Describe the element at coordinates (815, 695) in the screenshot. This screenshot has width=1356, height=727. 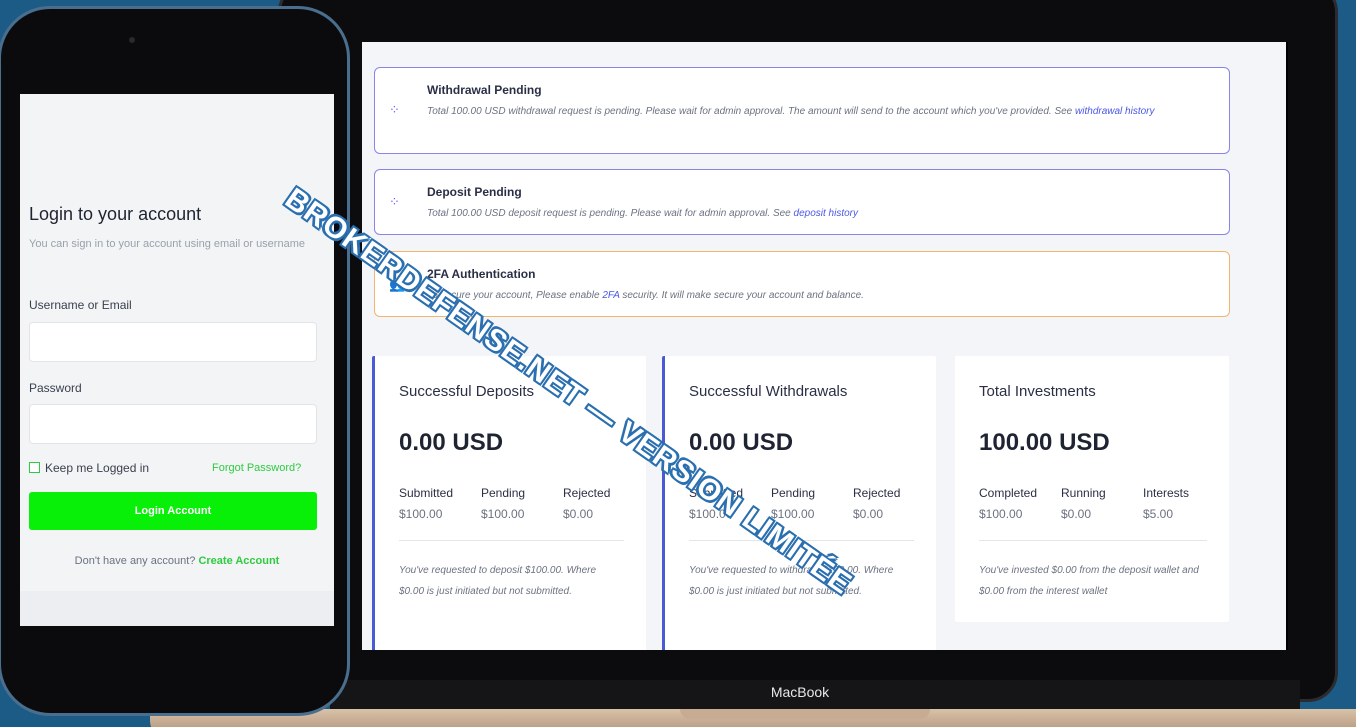
I see `laptop-chin` at that location.